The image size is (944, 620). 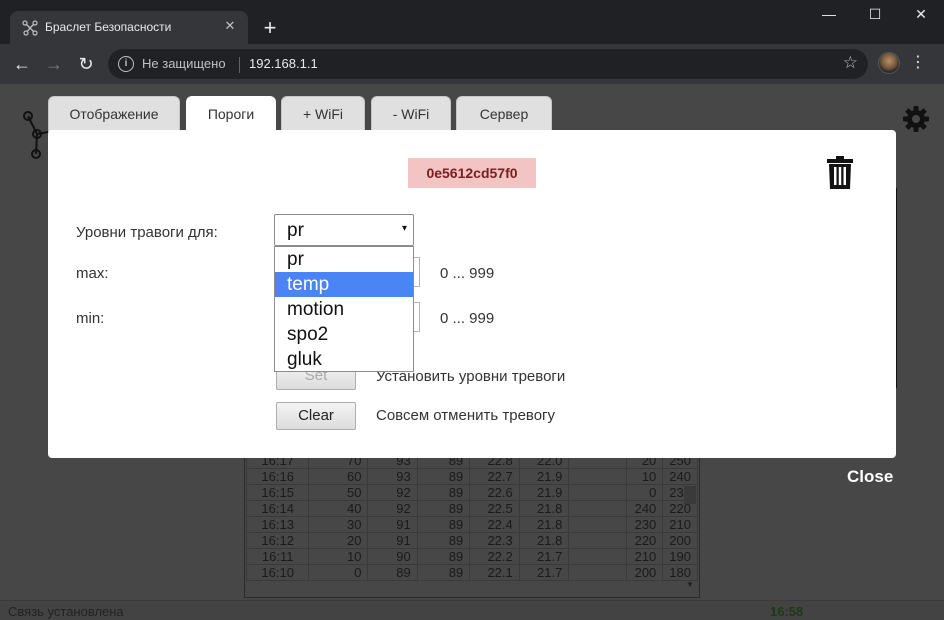 I want to click on tab-add-wifi: + WiFi, so click(x=323, y=114).